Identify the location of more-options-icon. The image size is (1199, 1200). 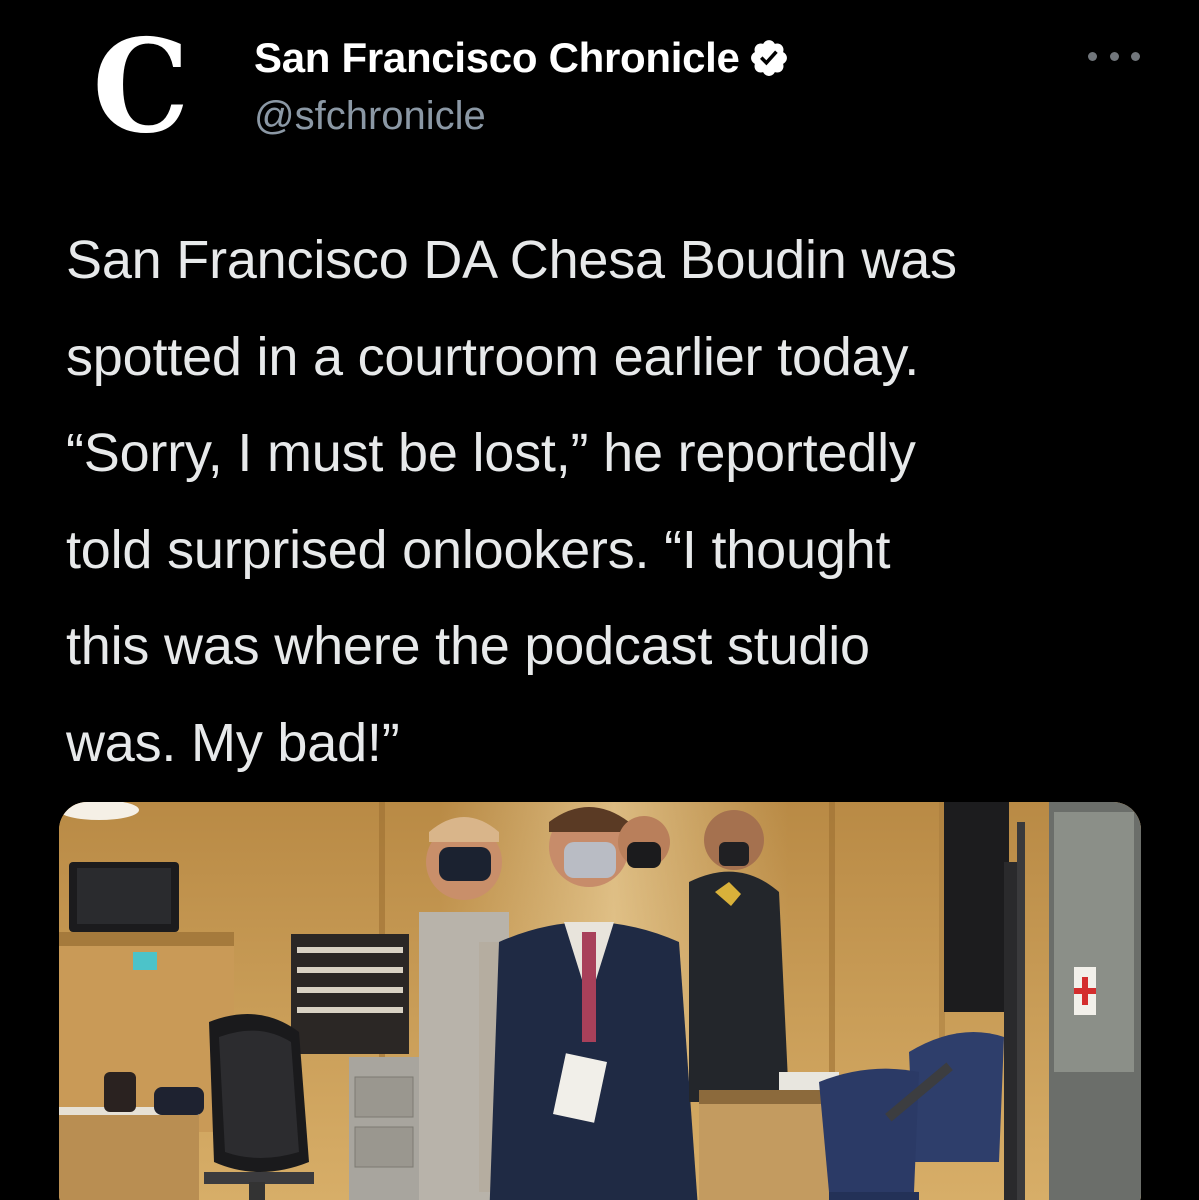
(1114, 56).